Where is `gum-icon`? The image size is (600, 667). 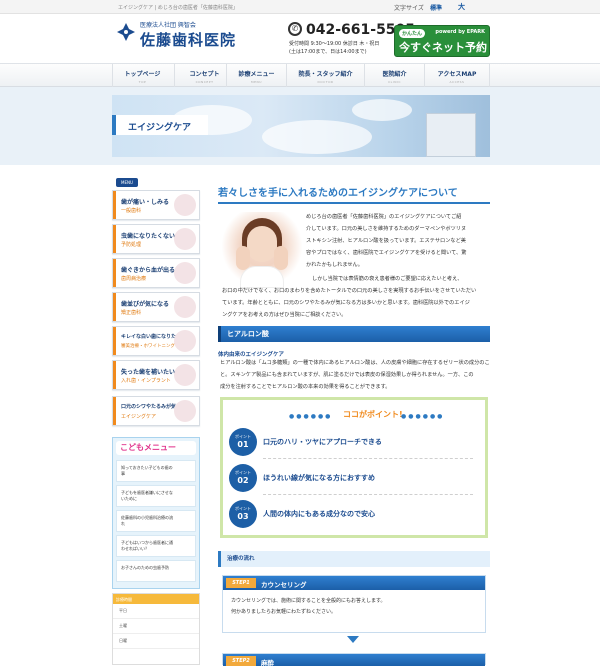 gum-icon is located at coordinates (185, 273).